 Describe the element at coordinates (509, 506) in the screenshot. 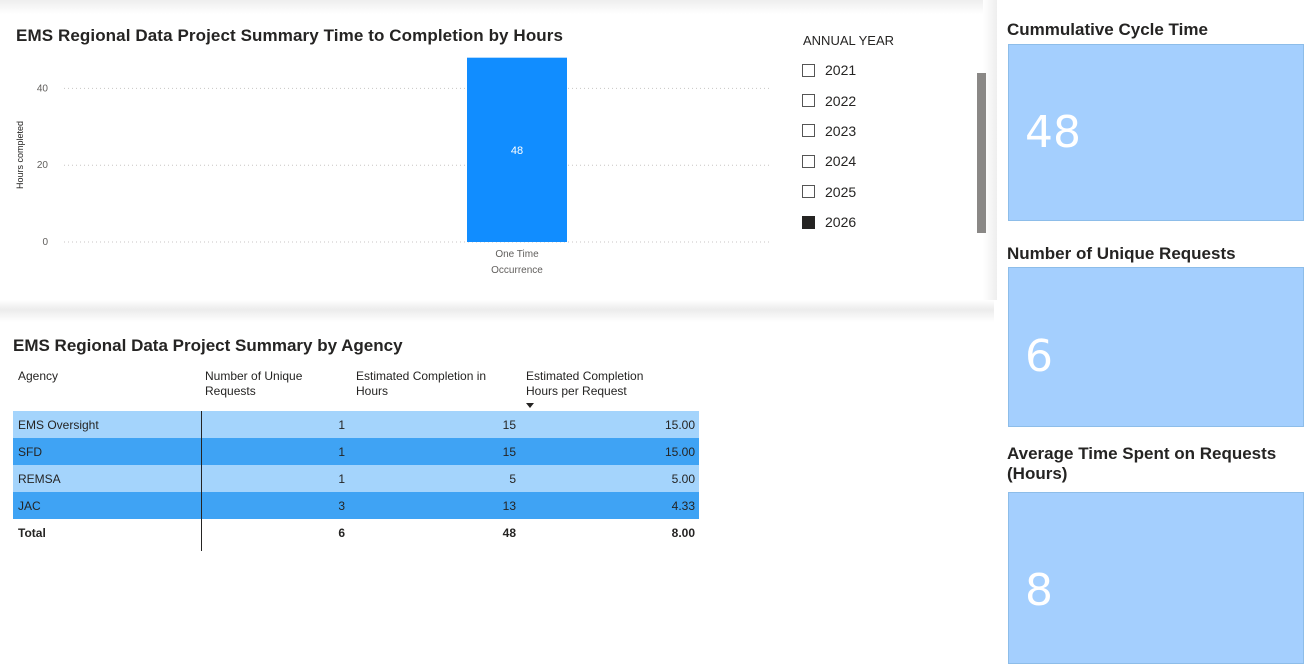

I see `cell-estimated-hours: 13` at that location.